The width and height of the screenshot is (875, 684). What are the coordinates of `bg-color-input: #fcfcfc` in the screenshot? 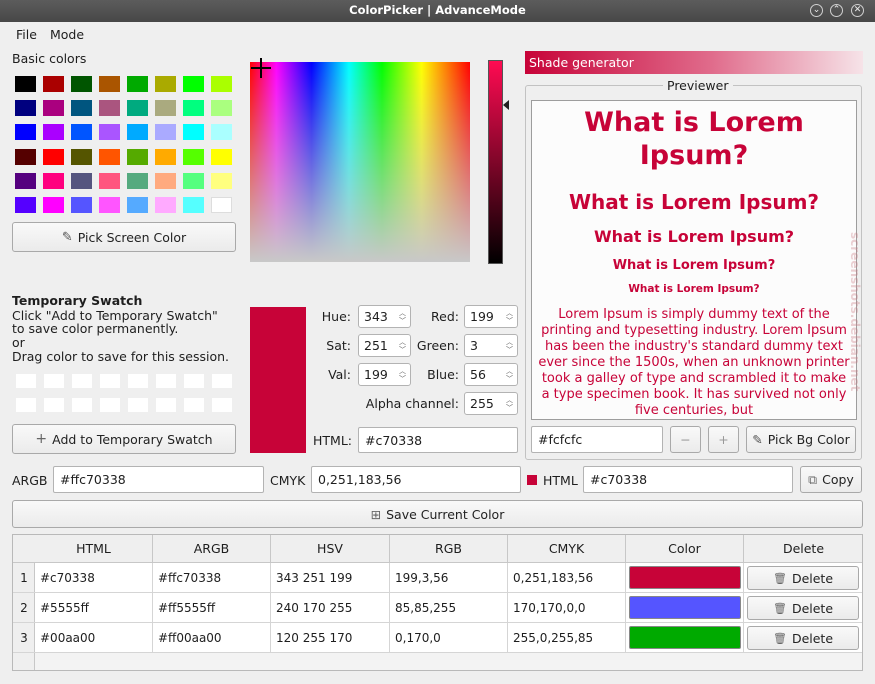 It's located at (597, 439).